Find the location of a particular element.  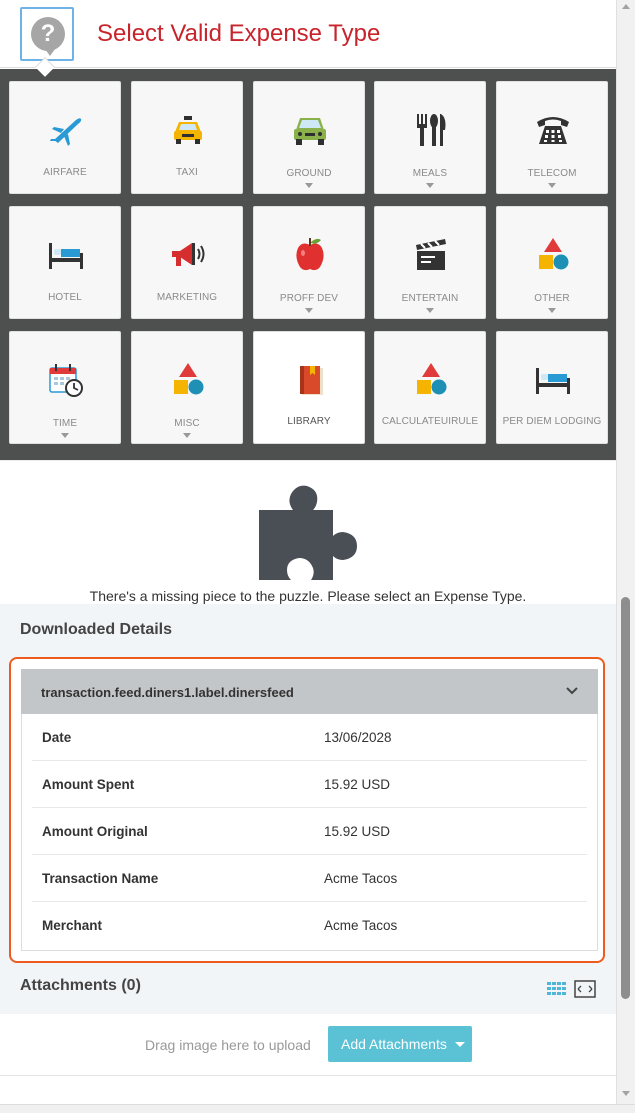

header: ? Select Valid Expense Type is located at coordinates (309, 38).